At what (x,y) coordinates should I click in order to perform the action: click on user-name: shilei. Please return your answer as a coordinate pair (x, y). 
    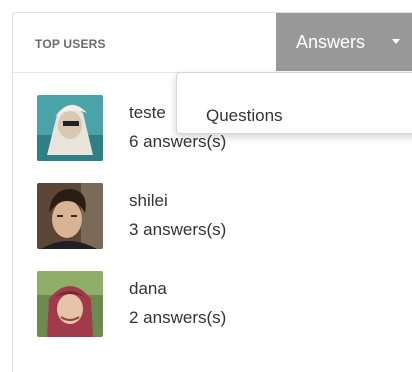
    Looking at the image, I should click on (148, 201).